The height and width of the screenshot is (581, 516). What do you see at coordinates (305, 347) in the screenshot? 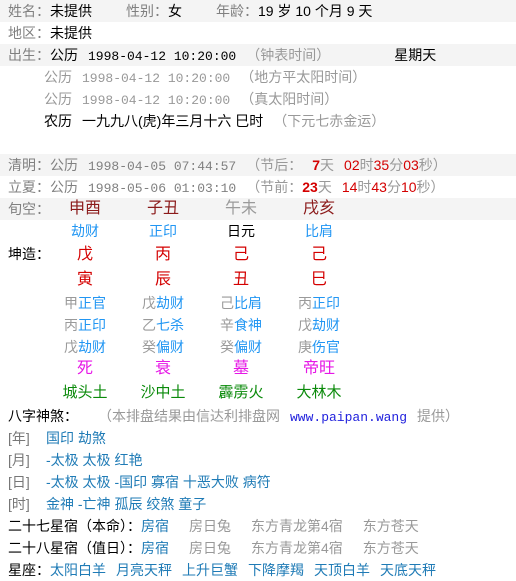
I see `hidden-stem: 庚` at bounding box center [305, 347].